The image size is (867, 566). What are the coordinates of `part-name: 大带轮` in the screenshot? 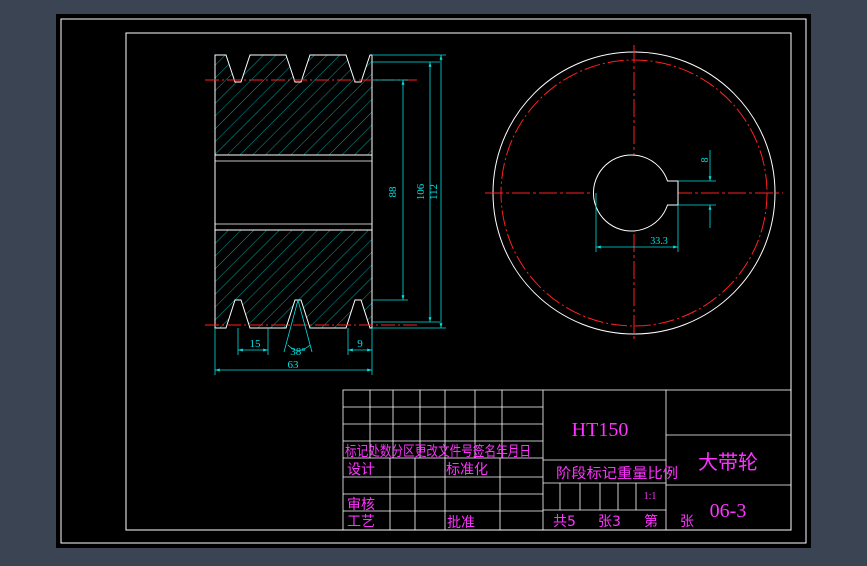 It's located at (728, 462).